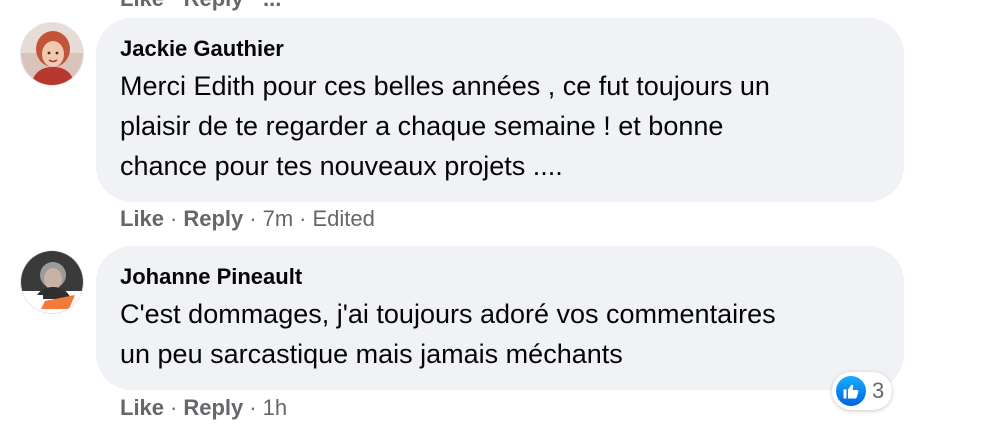 This screenshot has width=982, height=424. Describe the element at coordinates (275, 408) in the screenshot. I see `comment-timestamp: 1h` at that location.